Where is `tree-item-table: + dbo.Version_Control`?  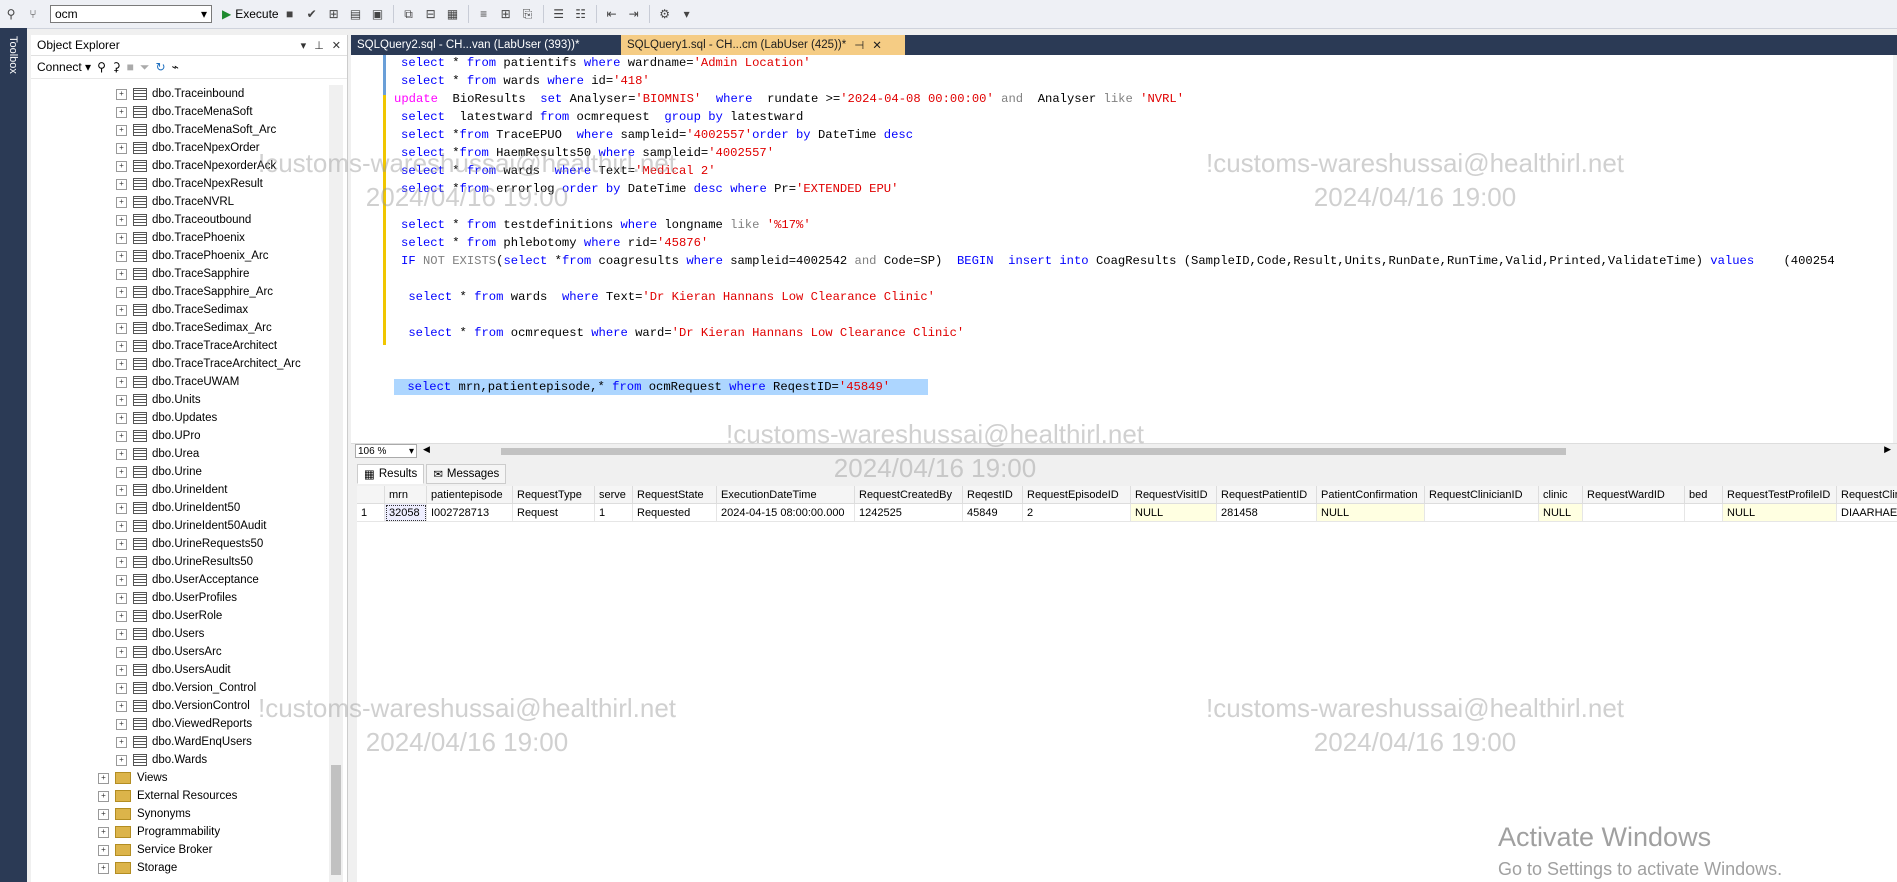
tree-item-table: + dbo.Version_Control is located at coordinates (179, 688).